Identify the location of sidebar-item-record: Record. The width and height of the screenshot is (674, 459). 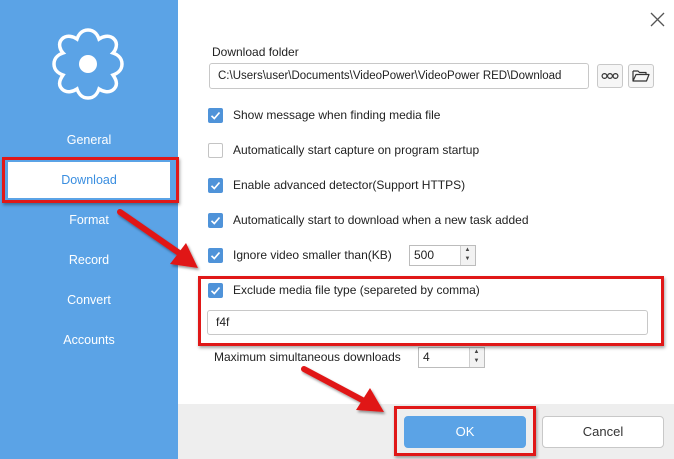
(89, 260).